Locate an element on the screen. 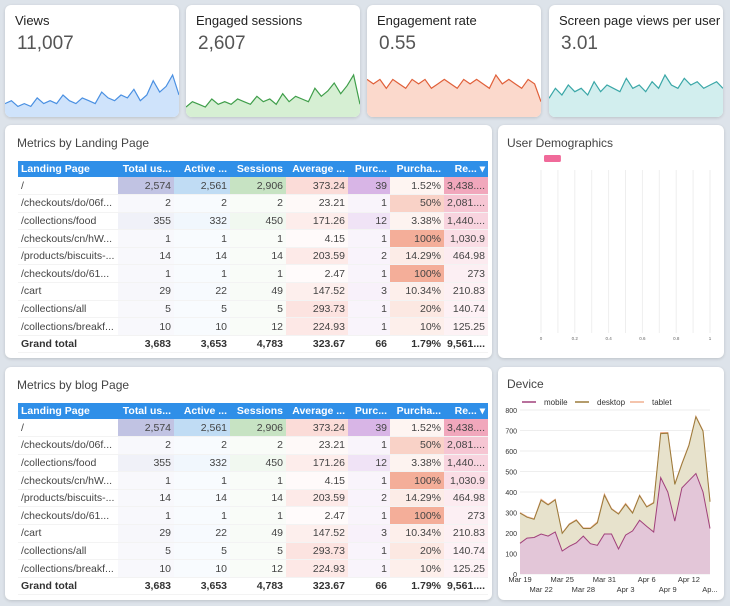  table-cell: 10% is located at coordinates (417, 568).